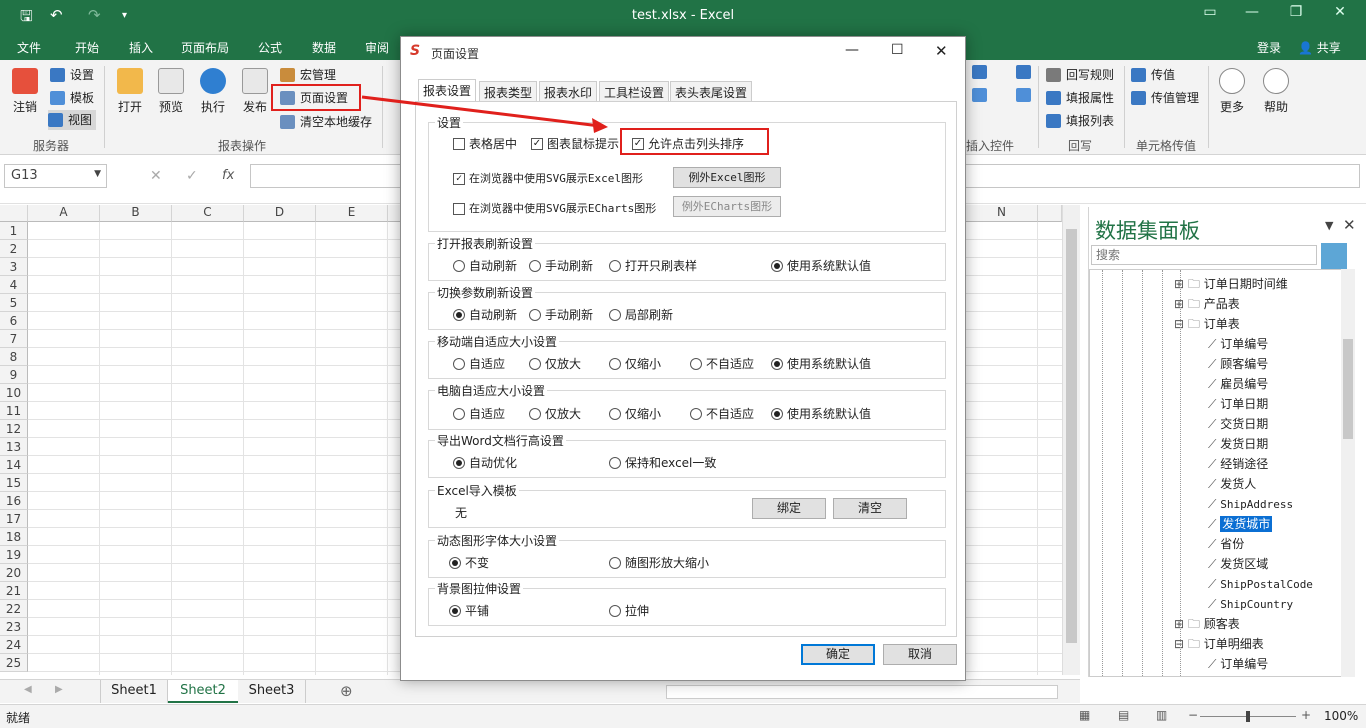 The height and width of the screenshot is (728, 1366). What do you see at coordinates (484, 114) in the screenshot?
I see `annotation-arrow` at bounding box center [484, 114].